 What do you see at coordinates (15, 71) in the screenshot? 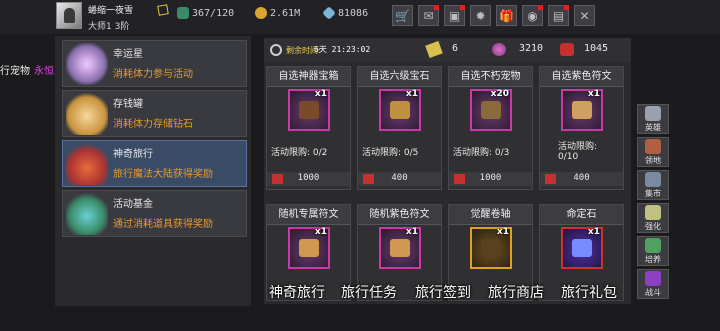
I see `stray-text-white: 行宠物` at bounding box center [15, 71].